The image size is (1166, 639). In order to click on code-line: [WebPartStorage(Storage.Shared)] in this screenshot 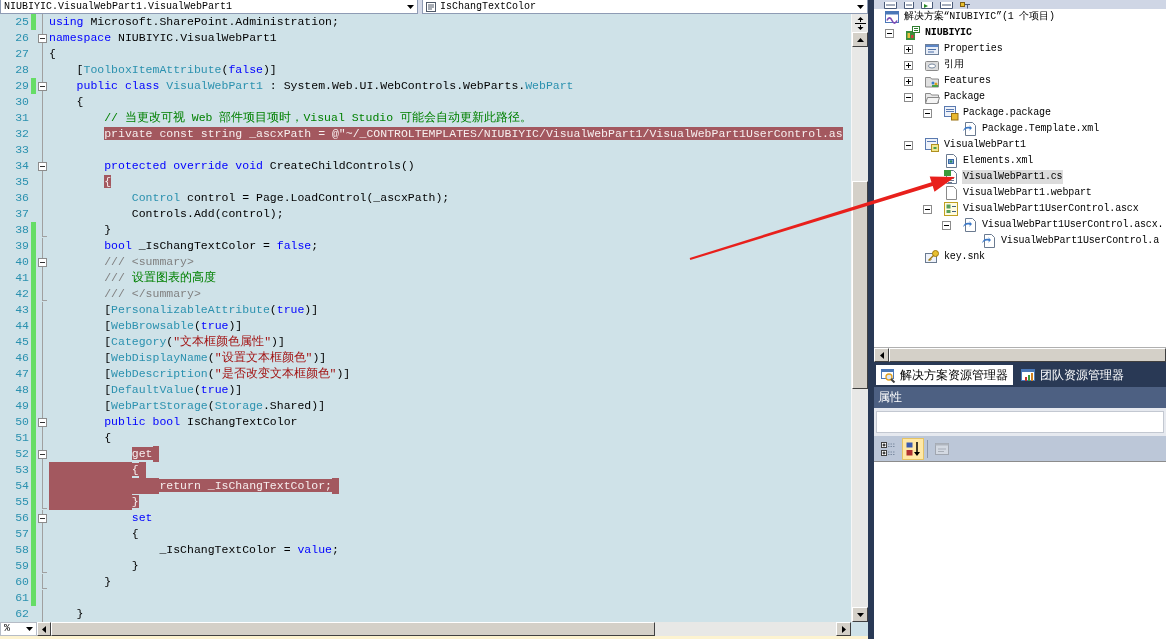, I will do `click(215, 406)`.